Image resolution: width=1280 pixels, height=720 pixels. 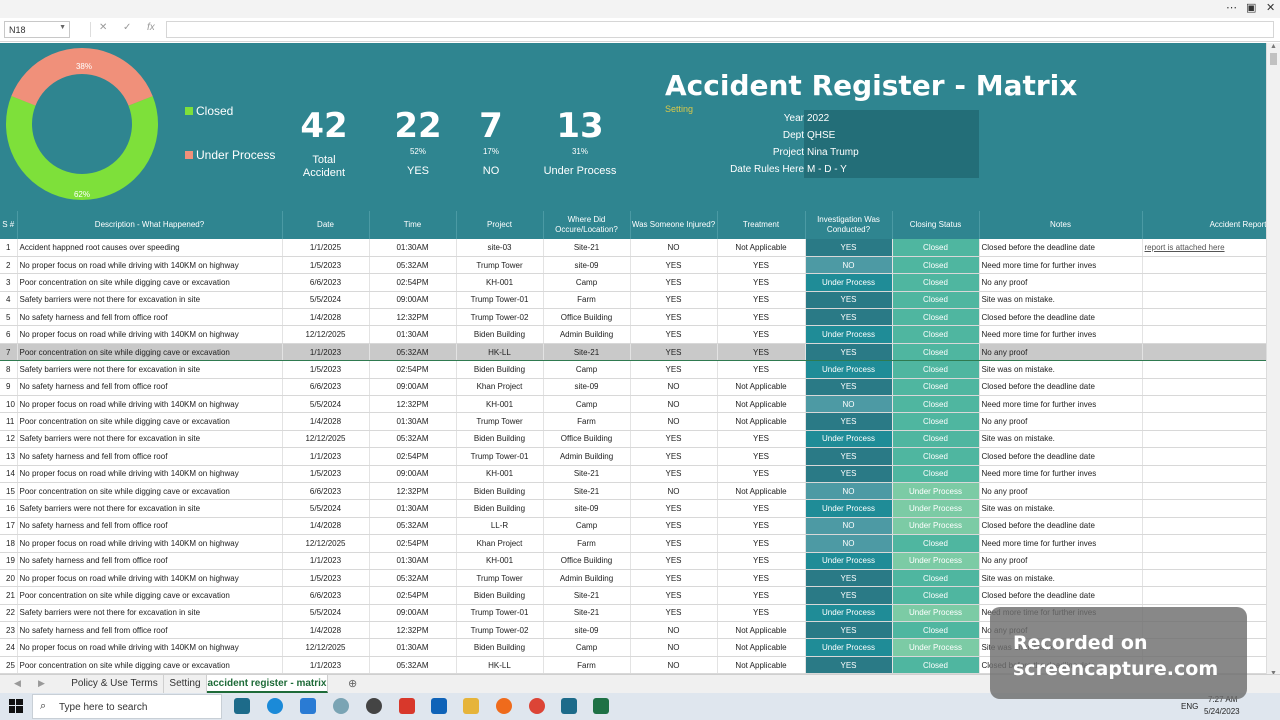 I want to click on column-header: Description - What Happened?, so click(x=150, y=225).